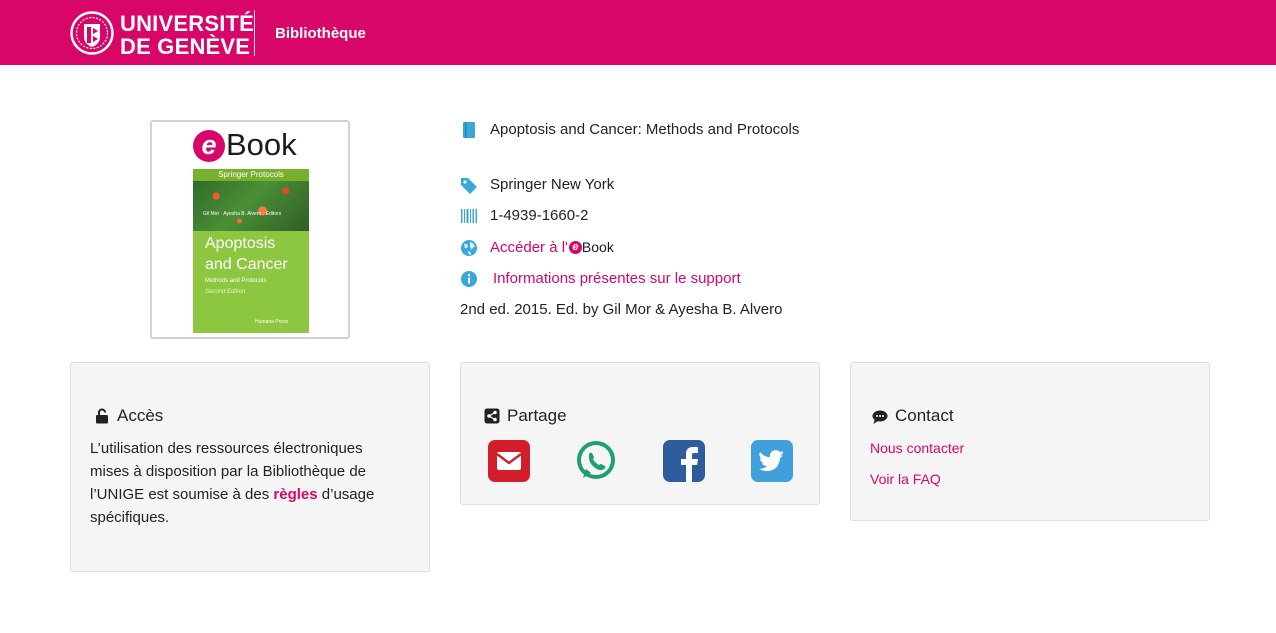  I want to click on twitter-icon, so click(771, 460).